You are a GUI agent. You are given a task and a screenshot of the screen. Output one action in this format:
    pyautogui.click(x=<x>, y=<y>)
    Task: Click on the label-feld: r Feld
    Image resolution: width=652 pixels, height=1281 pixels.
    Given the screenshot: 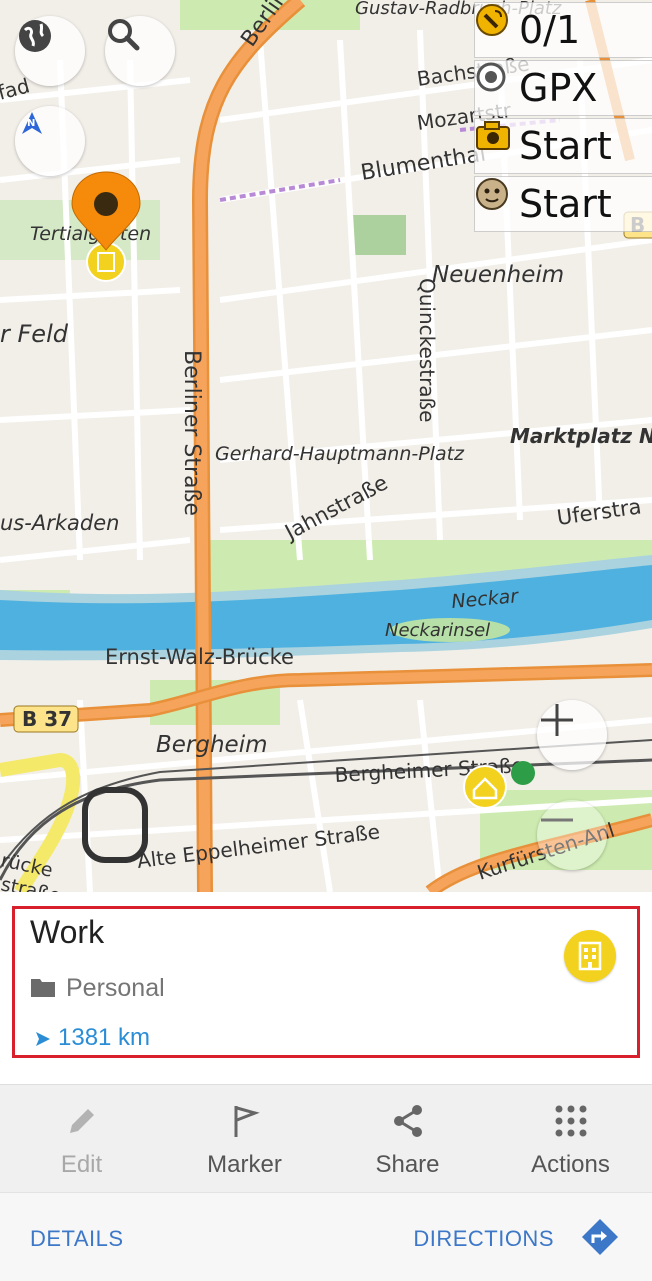 What is the action you would take?
    pyautogui.click(x=34, y=334)
    